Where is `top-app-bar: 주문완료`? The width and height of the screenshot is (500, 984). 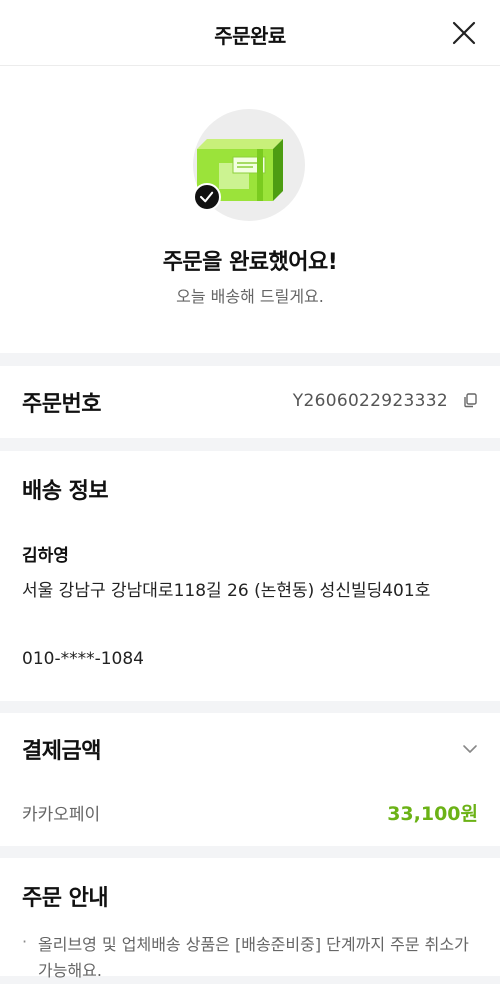
top-app-bar: 주문완료 is located at coordinates (250, 33).